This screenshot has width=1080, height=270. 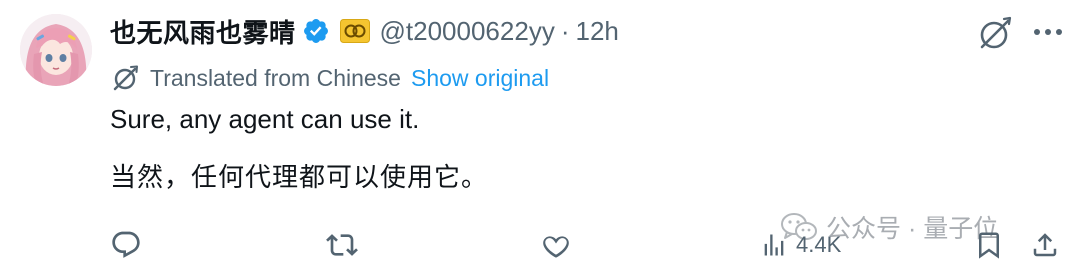 I want to click on repost-icon, so click(x=342, y=245).